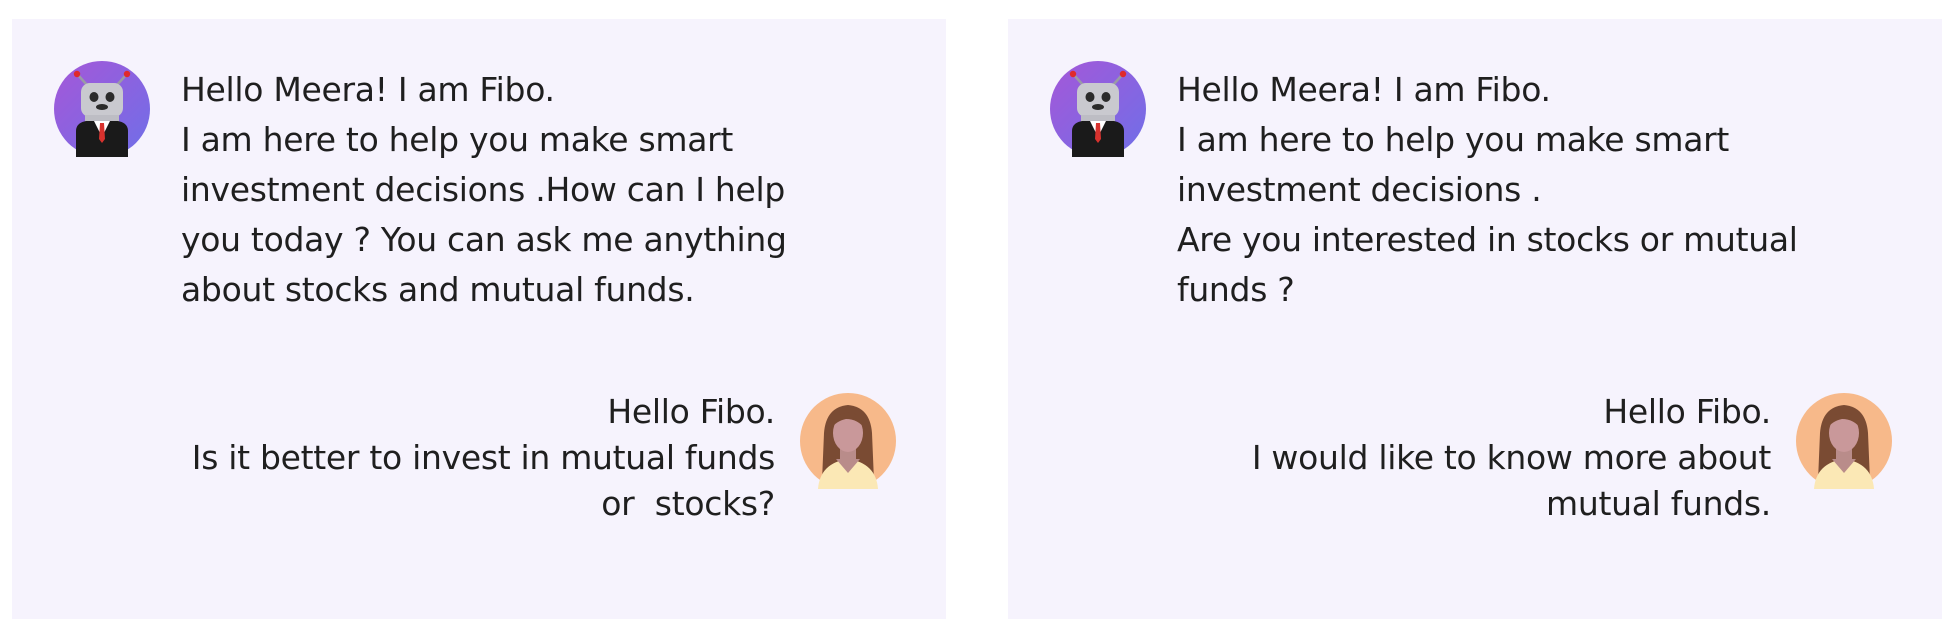  I want to click on bot-message-line: investment decisions .How can I help, so click(483, 189).